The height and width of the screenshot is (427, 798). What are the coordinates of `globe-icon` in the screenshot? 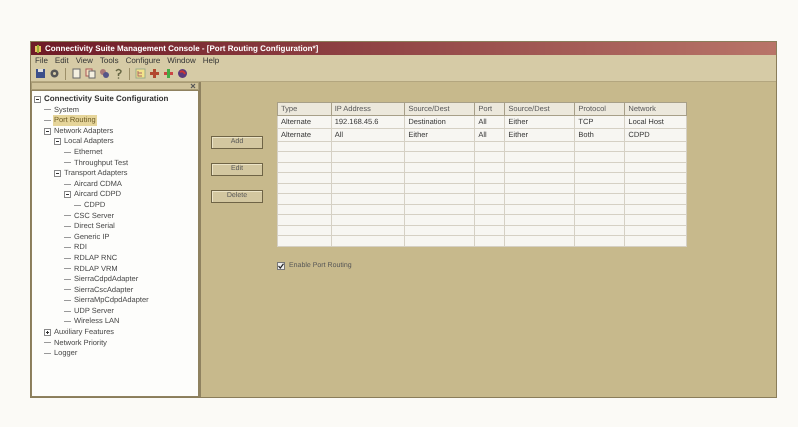 It's located at (182, 73).